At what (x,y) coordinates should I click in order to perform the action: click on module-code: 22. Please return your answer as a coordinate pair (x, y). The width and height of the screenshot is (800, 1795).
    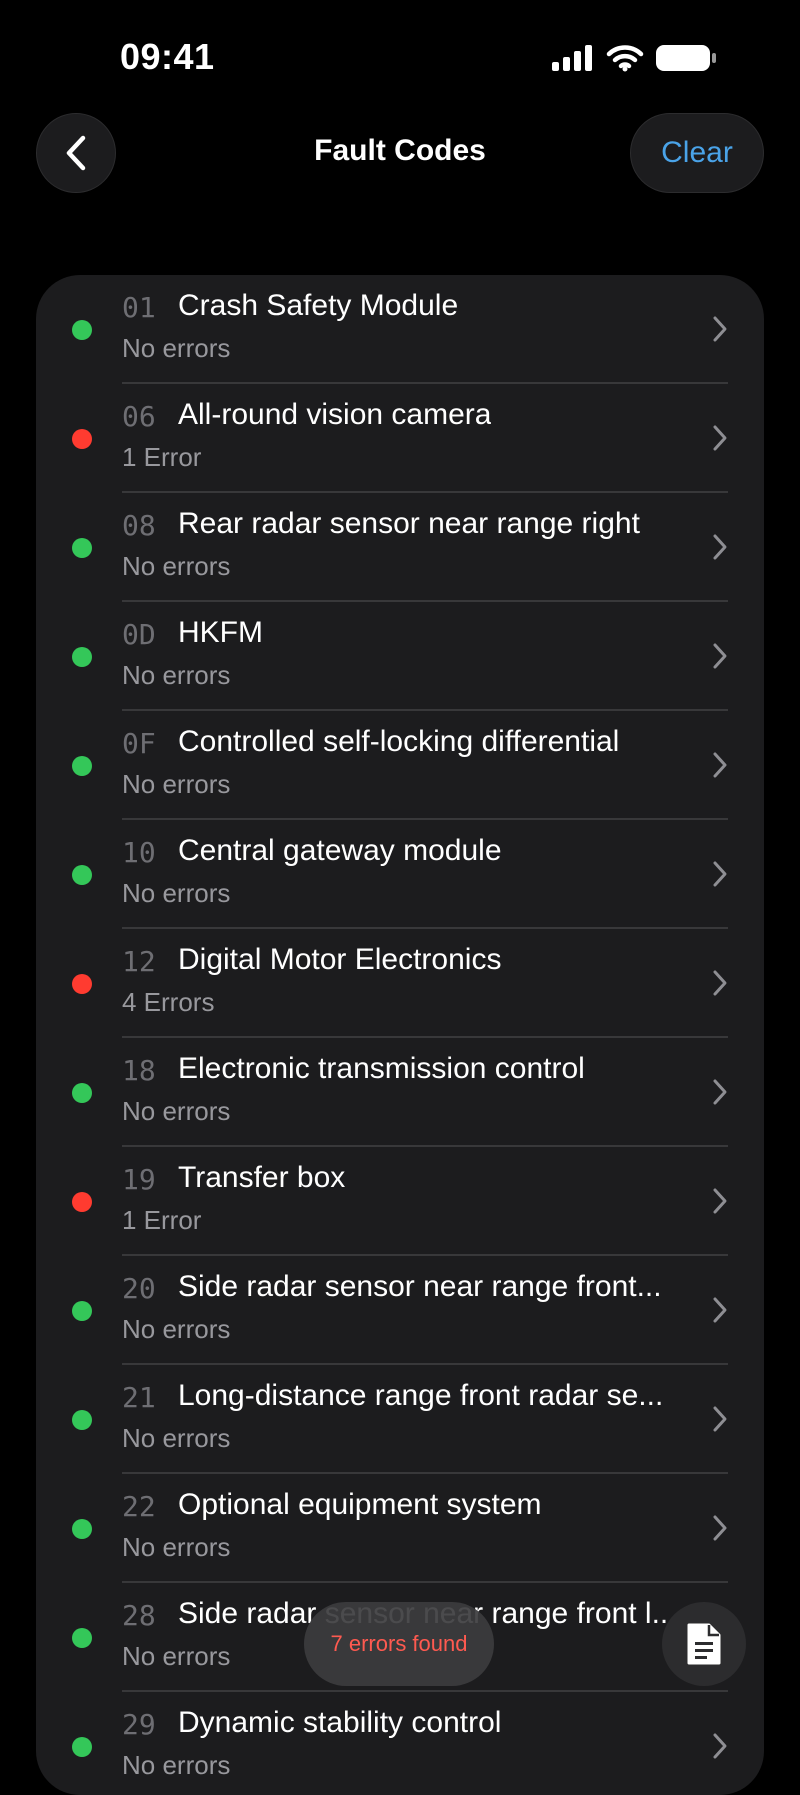
    Looking at the image, I should click on (139, 1506).